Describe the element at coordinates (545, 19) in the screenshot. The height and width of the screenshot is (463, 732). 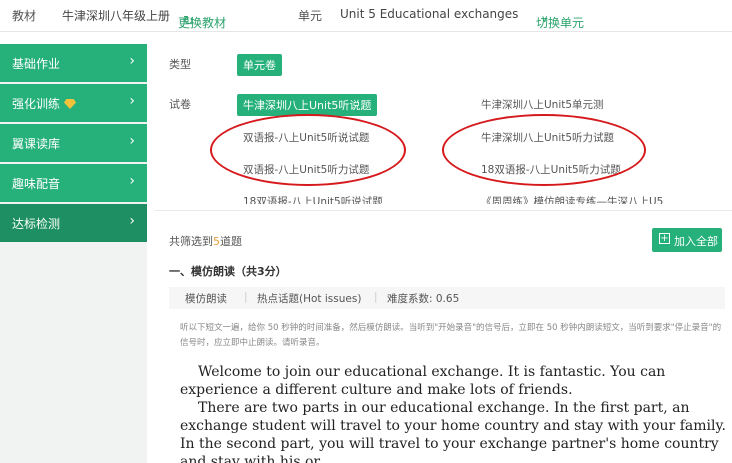
I see `chevron-down-icon: ∨` at that location.